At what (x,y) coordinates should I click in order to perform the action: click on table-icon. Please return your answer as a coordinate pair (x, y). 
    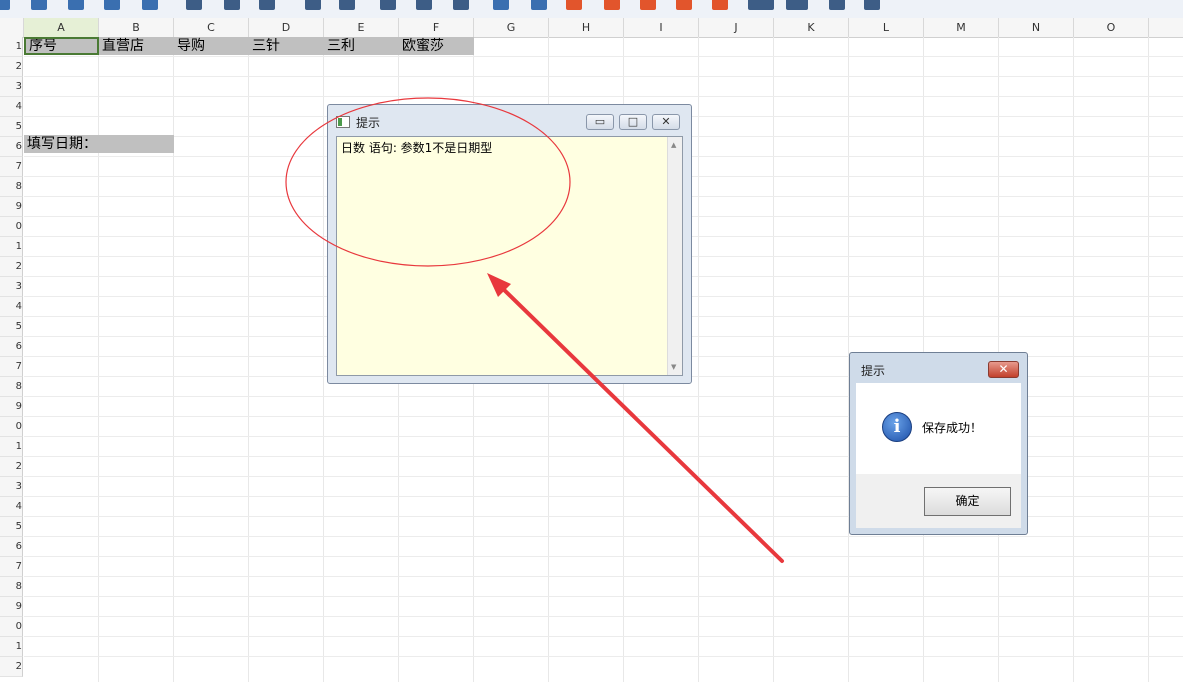
    Looking at the image, I should click on (761, 5).